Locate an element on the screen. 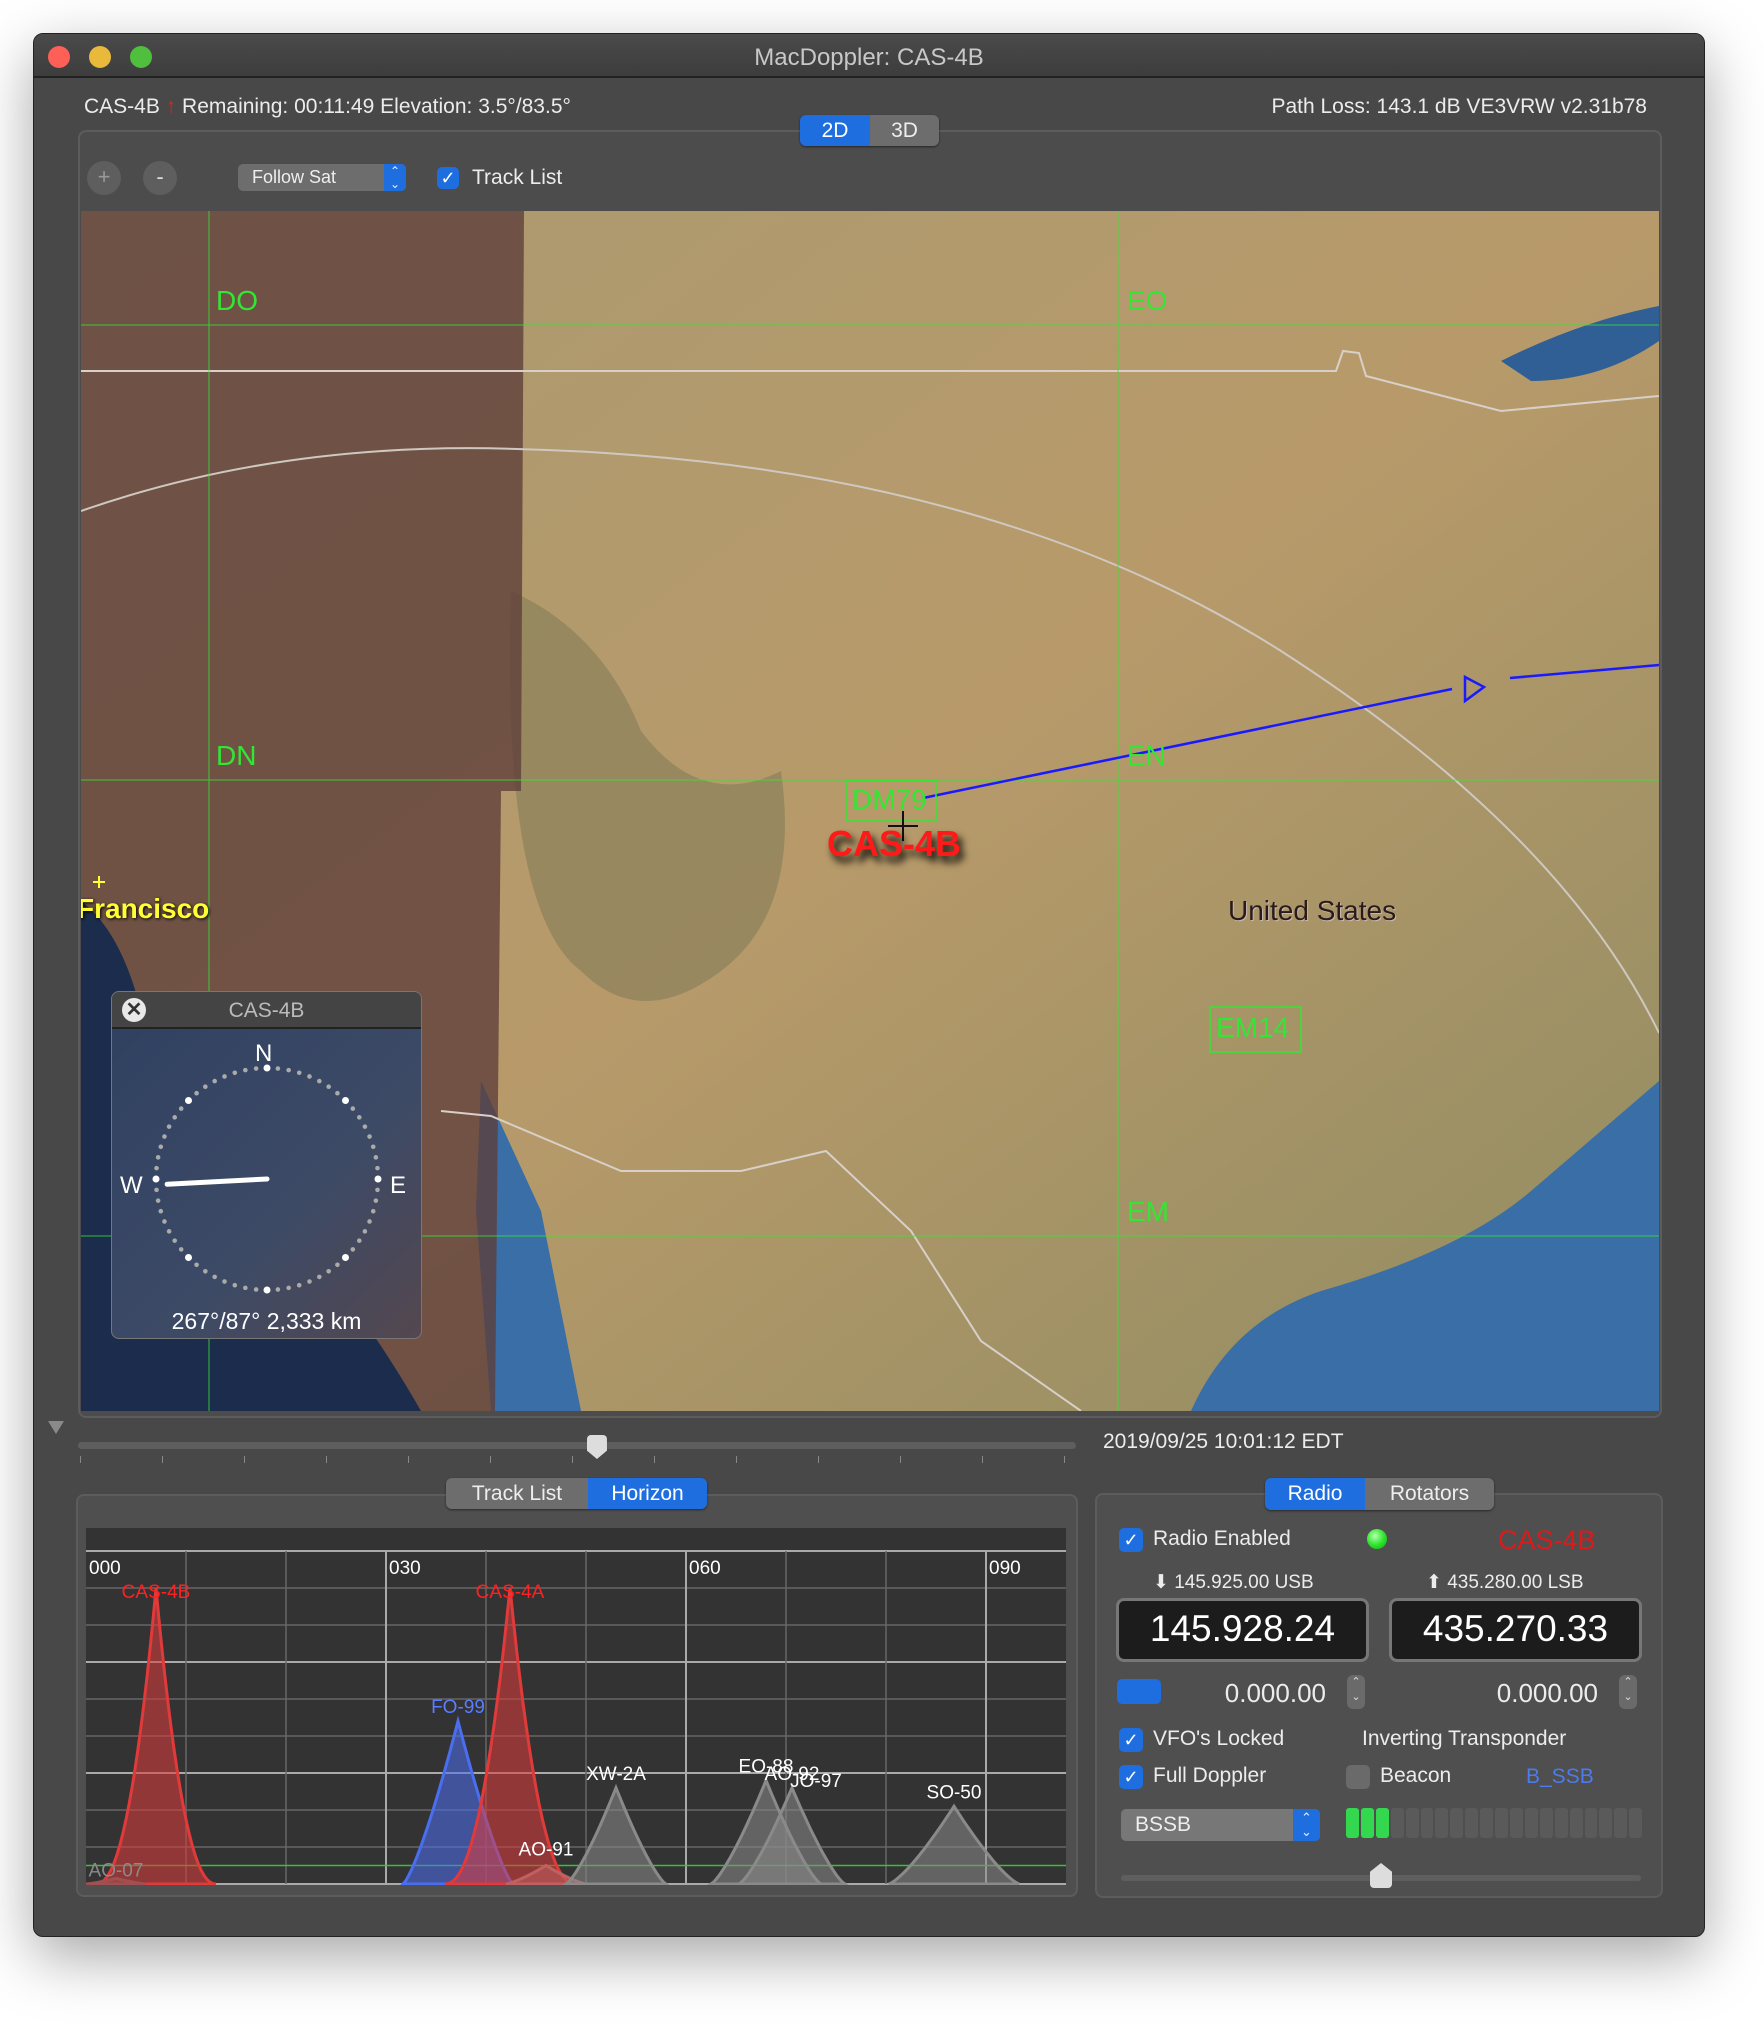 Image resolution: width=1764 pixels, height=2024 pixels. disclosure-triangle-icon is located at coordinates (56, 1427).